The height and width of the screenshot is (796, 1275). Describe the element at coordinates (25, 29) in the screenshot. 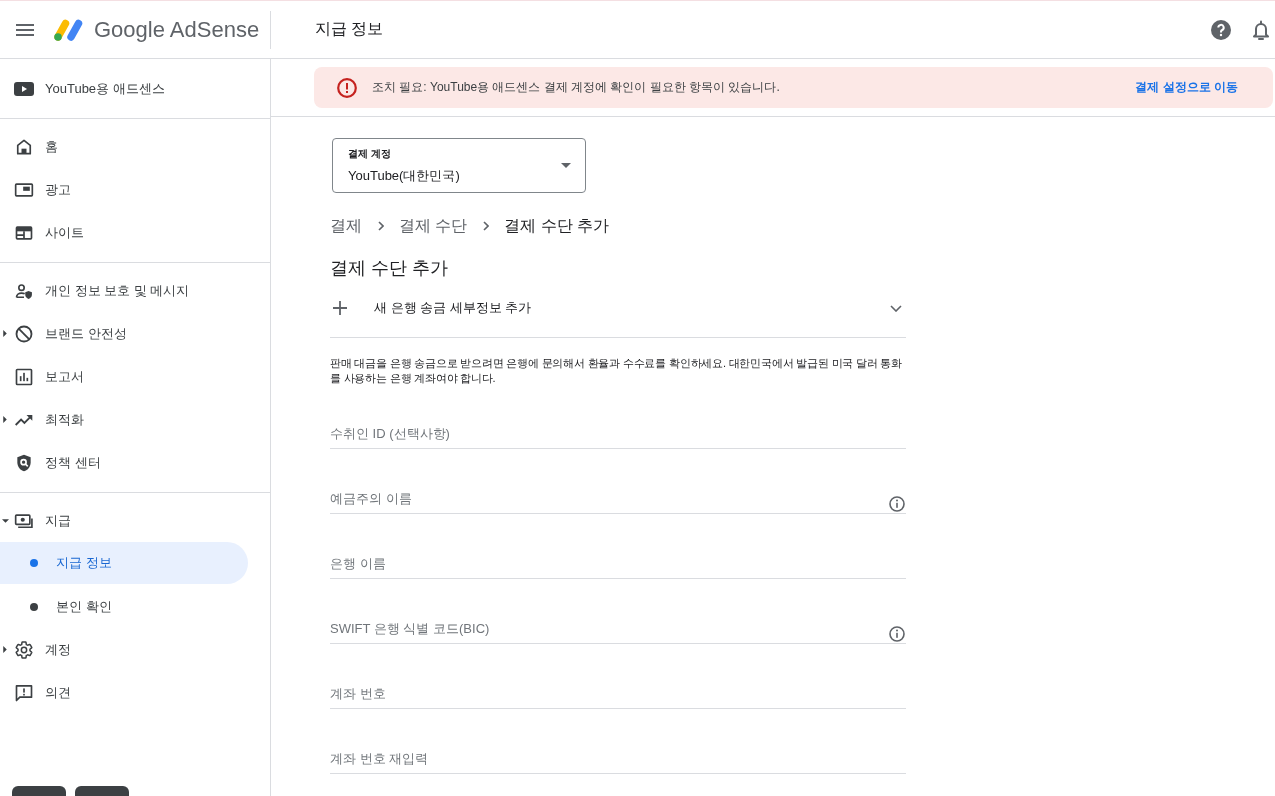

I see `menu-icon` at that location.